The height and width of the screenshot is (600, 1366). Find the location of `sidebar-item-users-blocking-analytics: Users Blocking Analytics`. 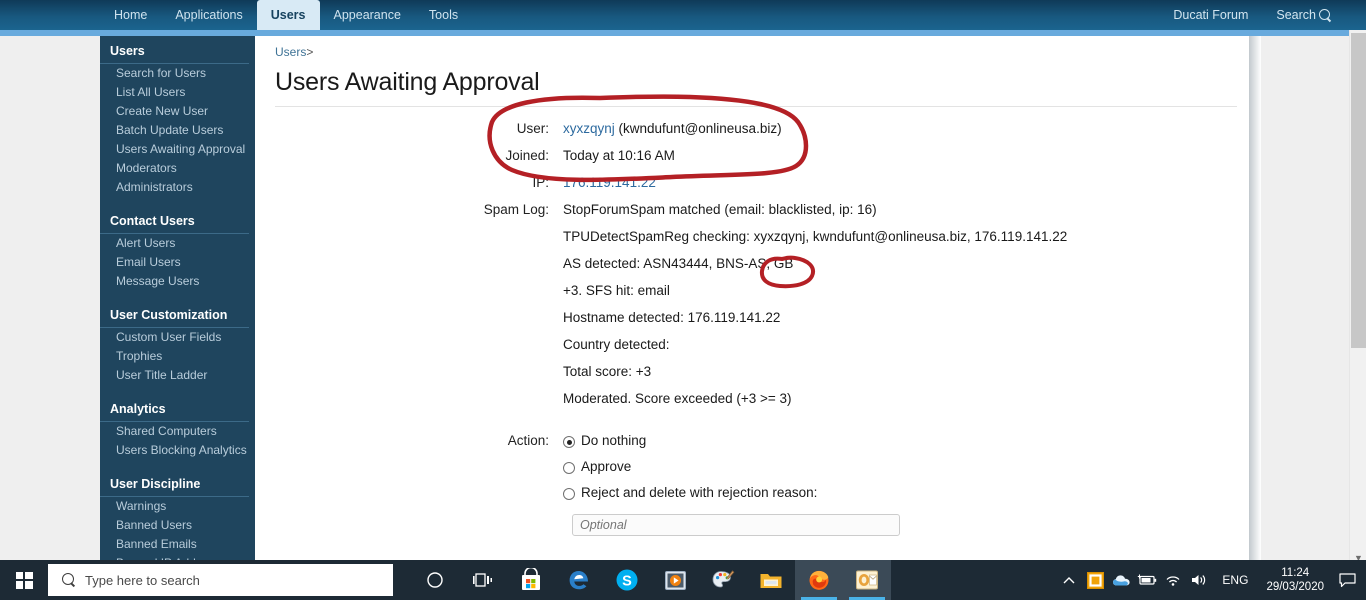

sidebar-item-users-blocking-analytics: Users Blocking Analytics is located at coordinates (177, 450).